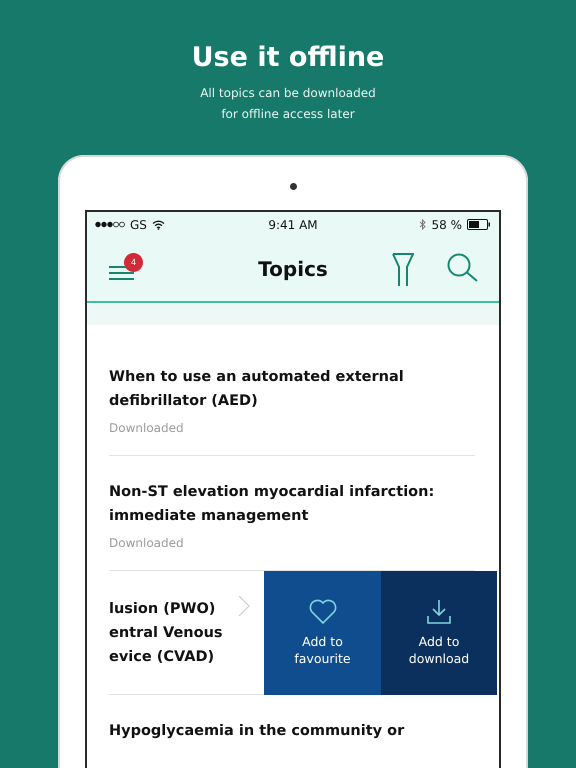  I want to click on carrier-name: GS, so click(138, 225).